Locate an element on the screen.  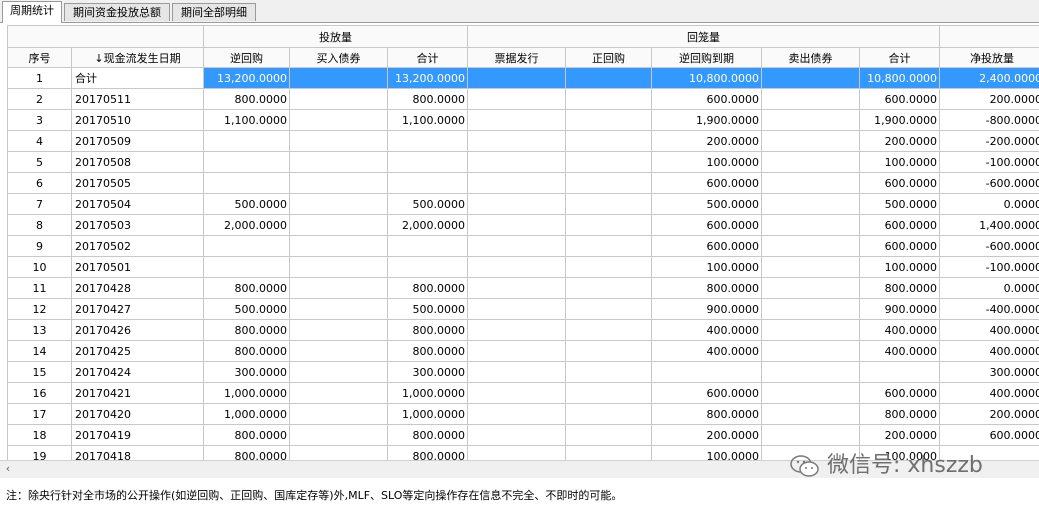
cell-reverse-repo-due: 800.0000 is located at coordinates (707, 414).